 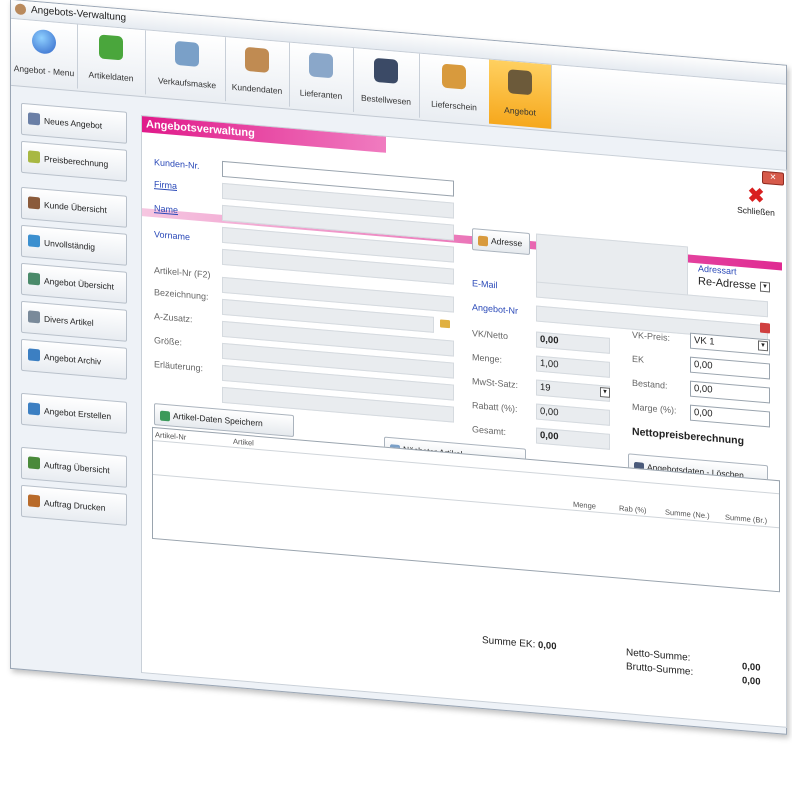 I want to click on label-vorname: Vorname, so click(x=172, y=236).